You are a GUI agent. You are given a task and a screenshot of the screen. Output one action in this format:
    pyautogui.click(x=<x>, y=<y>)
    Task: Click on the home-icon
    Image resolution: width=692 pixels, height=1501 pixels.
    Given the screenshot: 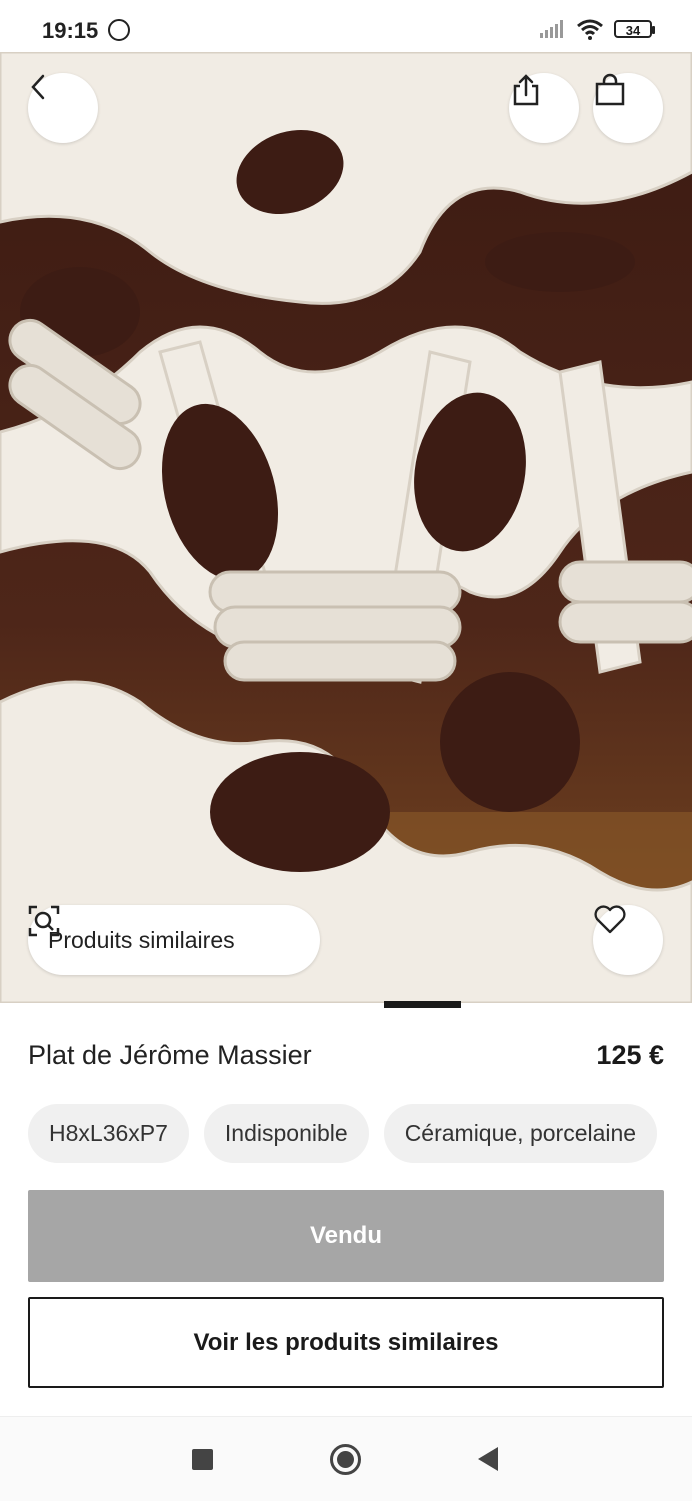 What is the action you would take?
    pyautogui.click(x=345, y=1459)
    